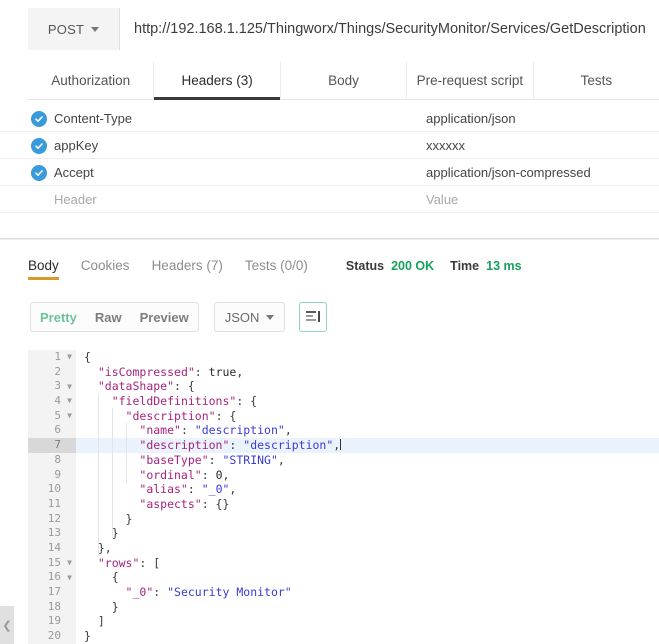 The height and width of the screenshot is (644, 659). I want to click on code-line: 20▼}, so click(343, 636).